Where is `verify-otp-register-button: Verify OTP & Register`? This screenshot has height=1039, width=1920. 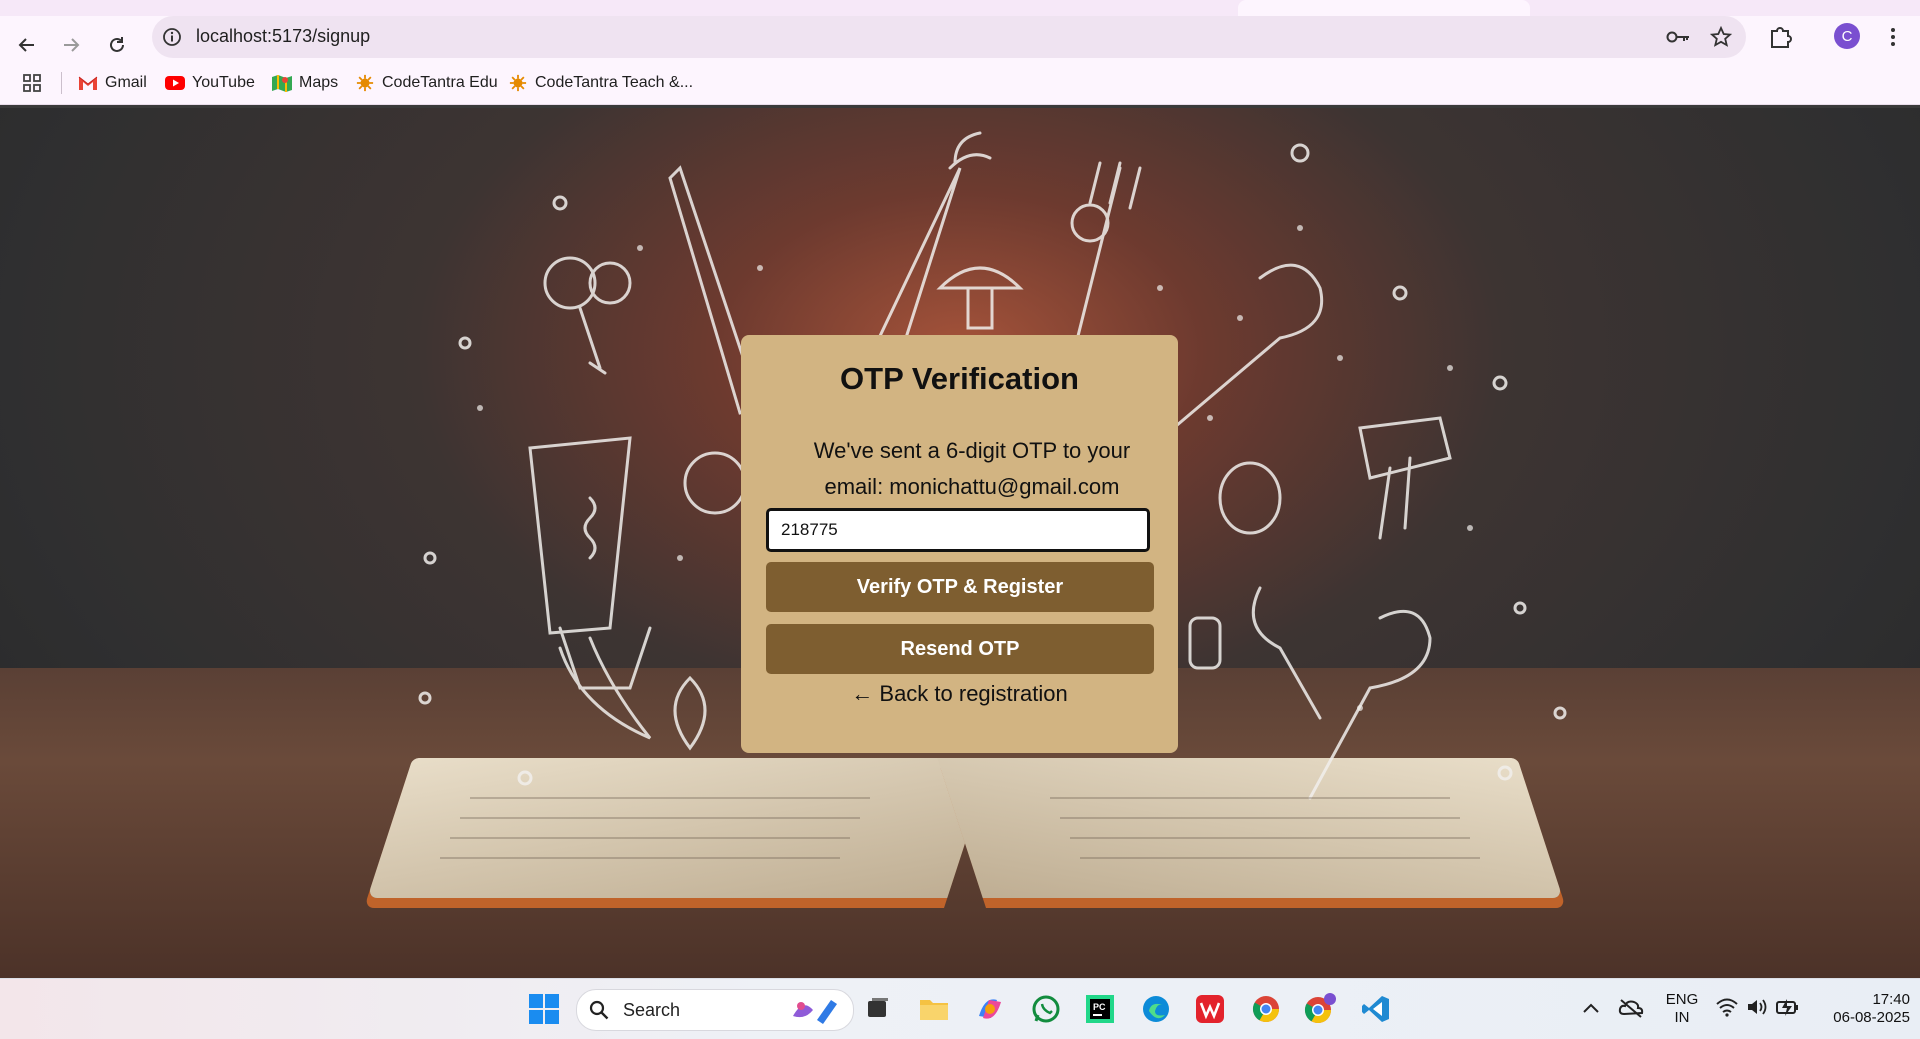 verify-otp-register-button: Verify OTP & Register is located at coordinates (960, 587).